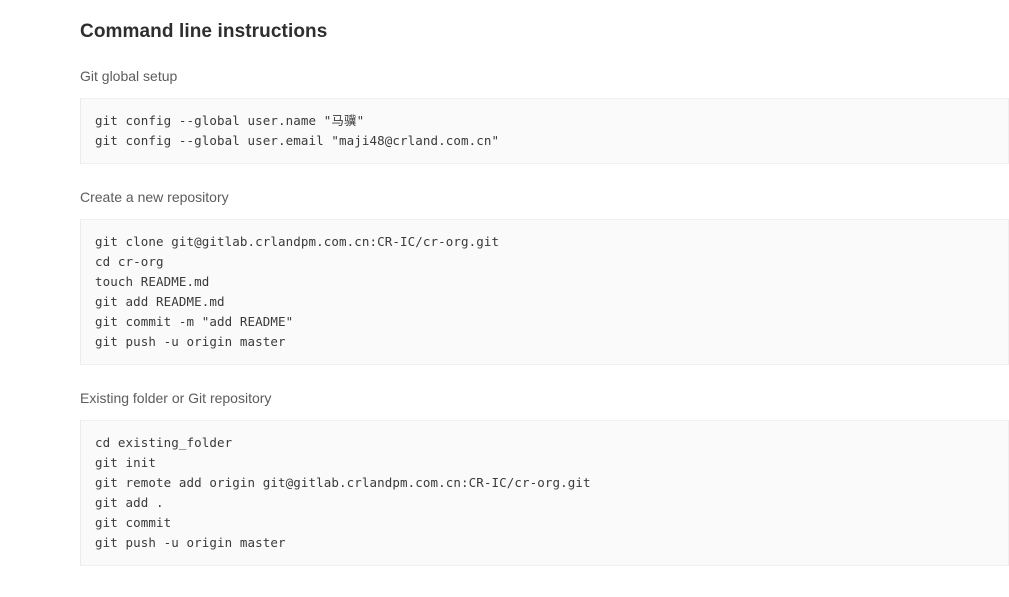  I want to click on code-line: git commit, so click(133, 522).